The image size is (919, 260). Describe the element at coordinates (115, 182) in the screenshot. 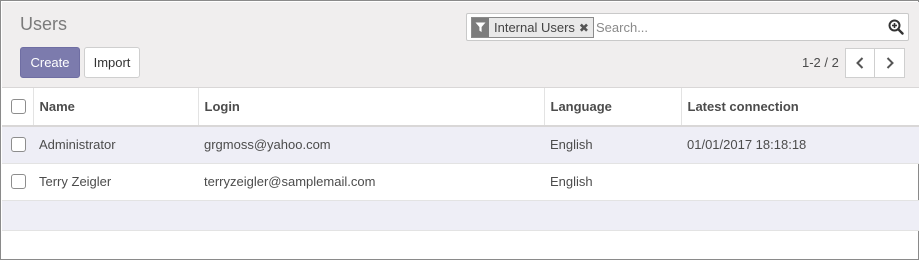

I see `cell-name: Terry Zeigler` at that location.